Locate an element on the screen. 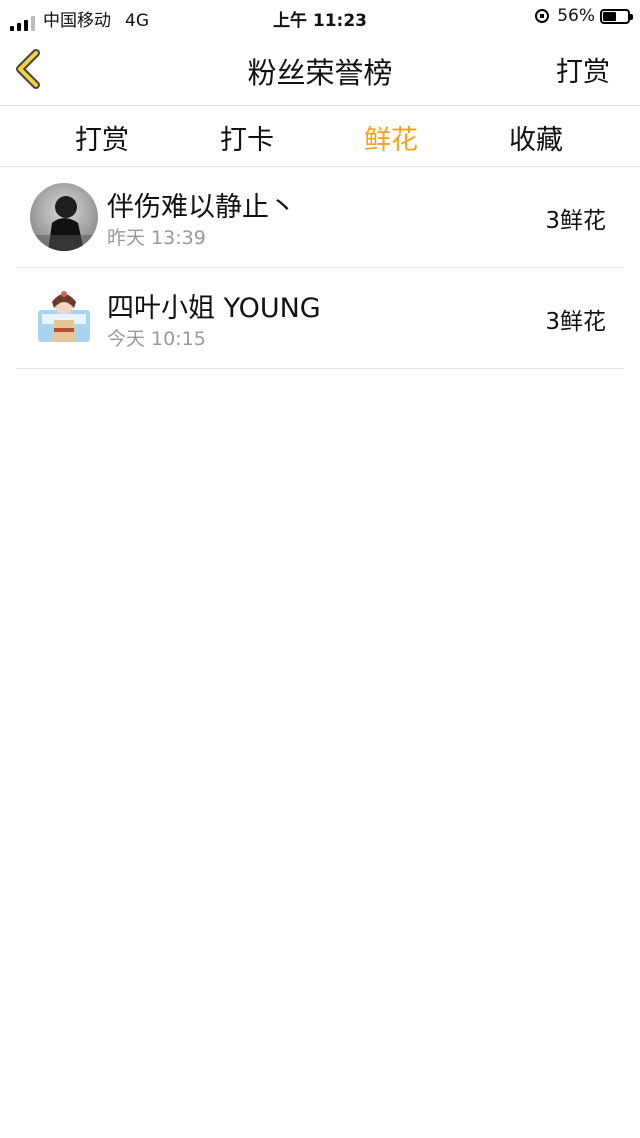 The width and height of the screenshot is (640, 1138). page-title: 粉丝荣誉榜 is located at coordinates (320, 73).